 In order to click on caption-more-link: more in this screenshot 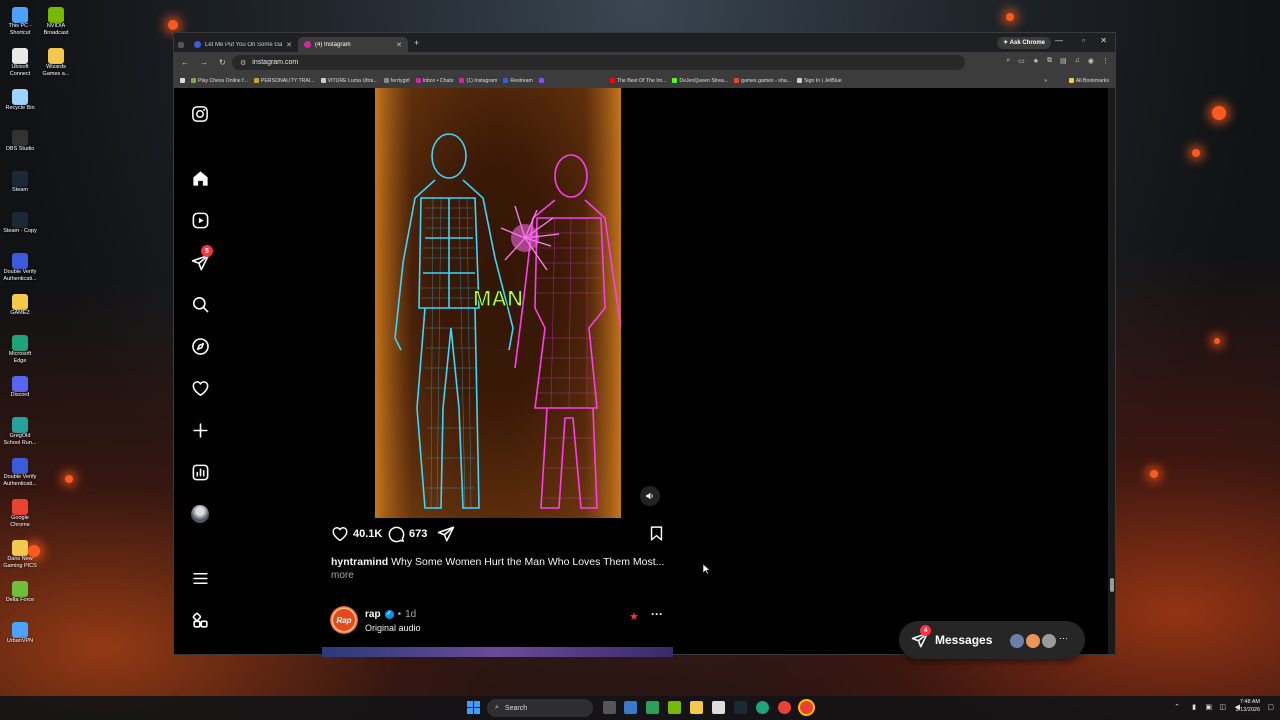, I will do `click(342, 575)`.